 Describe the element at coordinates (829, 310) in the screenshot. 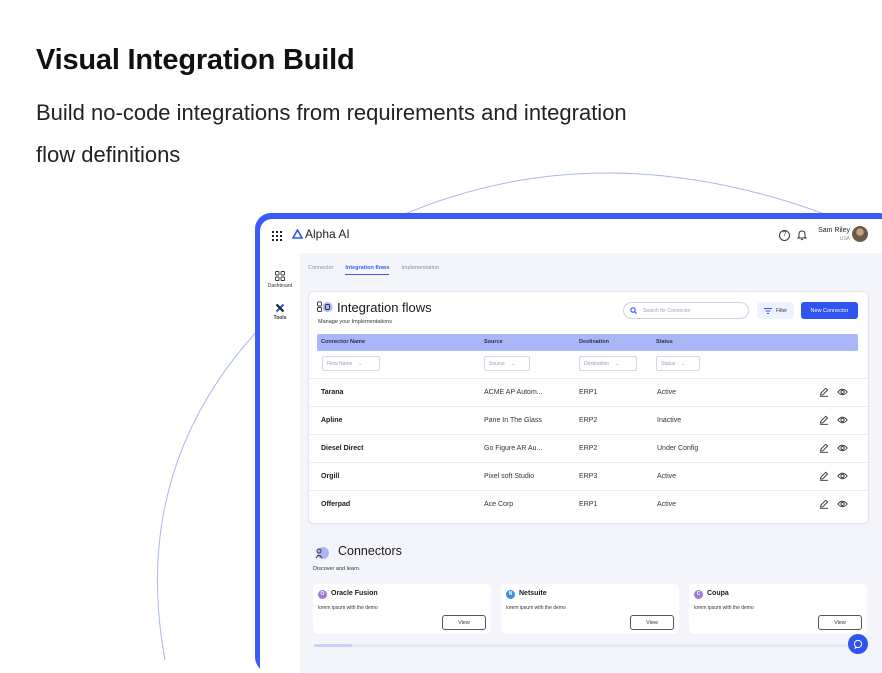

I see `new-connector-button: New Connector` at that location.